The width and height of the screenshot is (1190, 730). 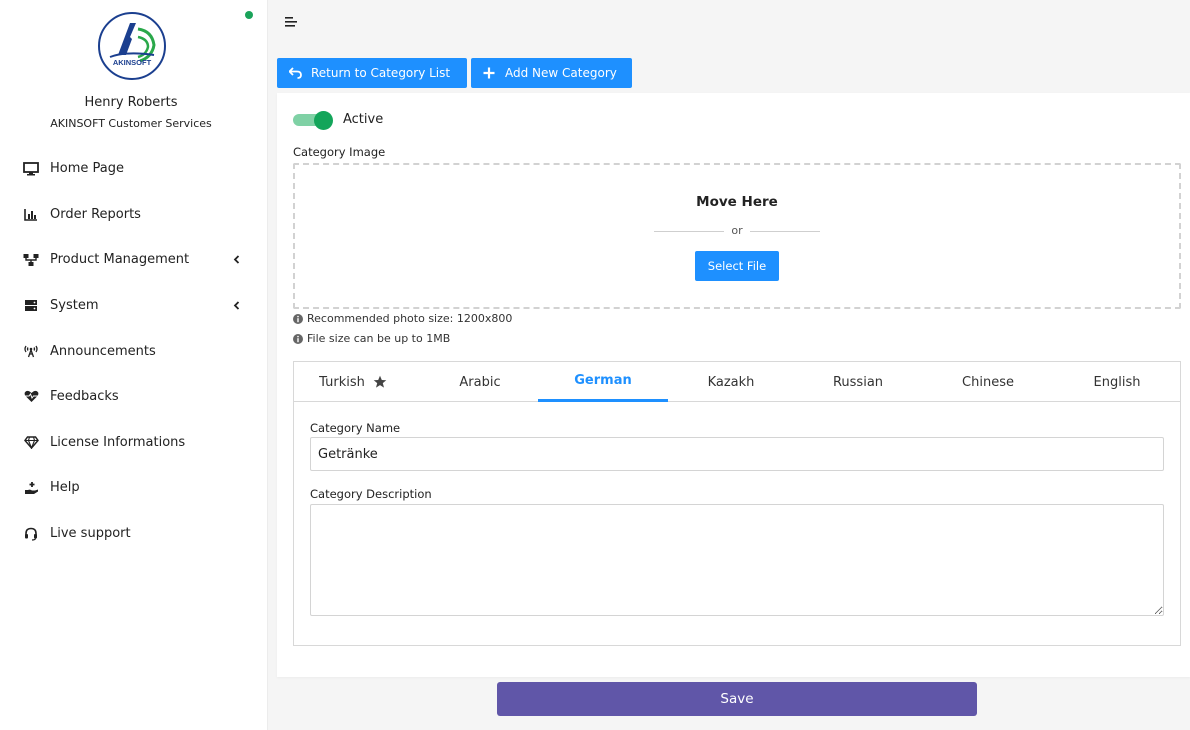 I want to click on active-label: Active, so click(x=363, y=119).